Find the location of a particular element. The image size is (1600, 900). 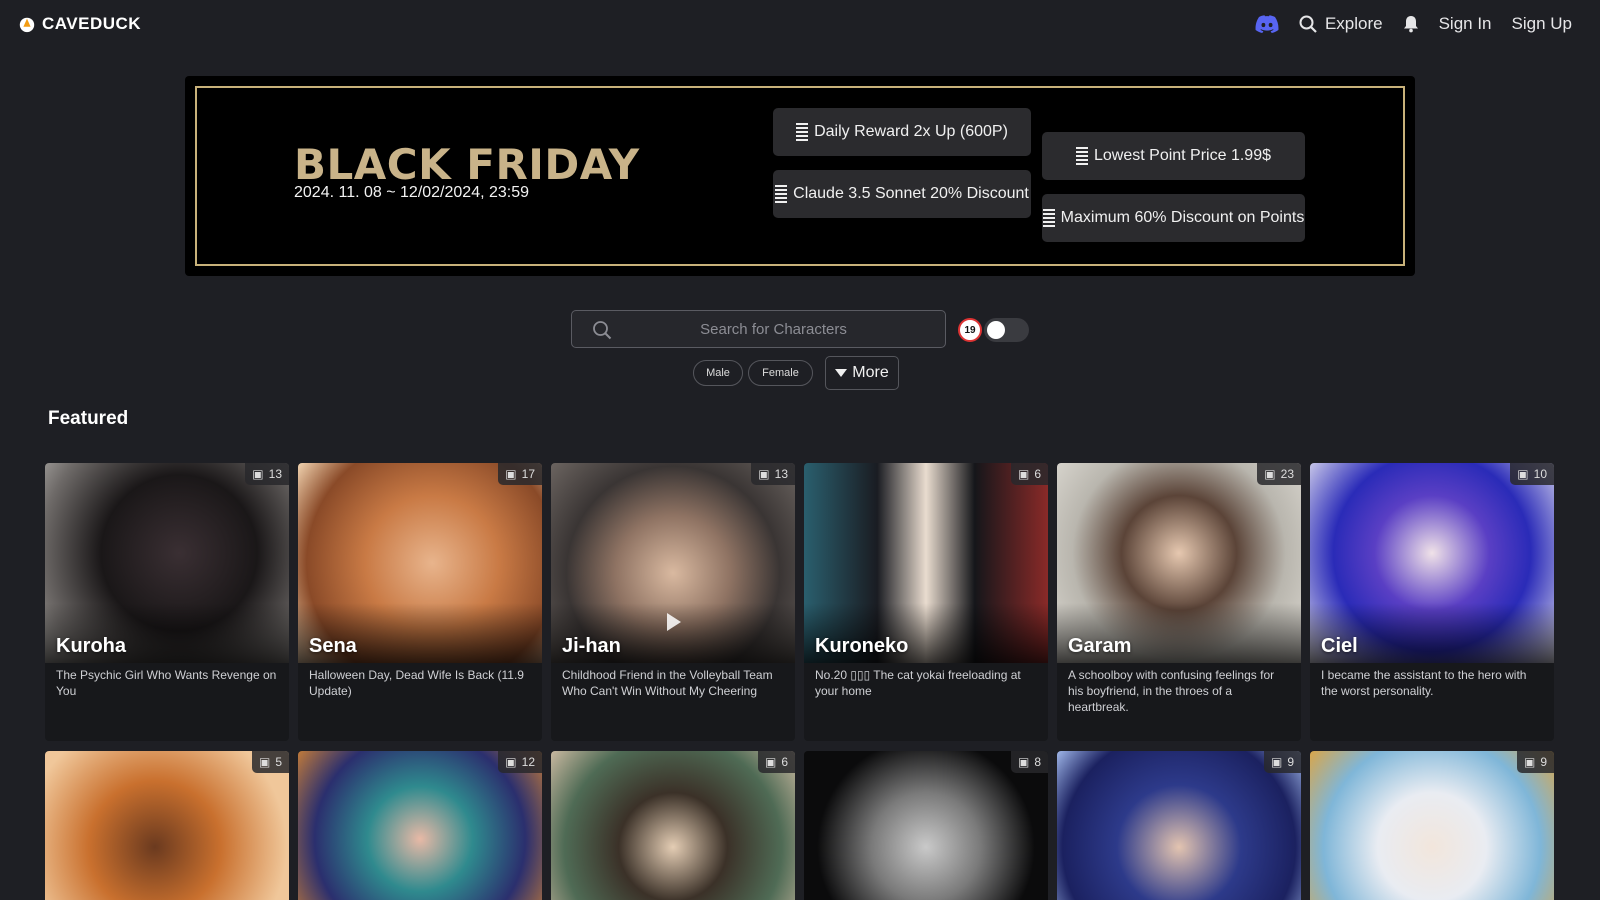

banner-title: BLACK FRIDAY is located at coordinates (467, 164).